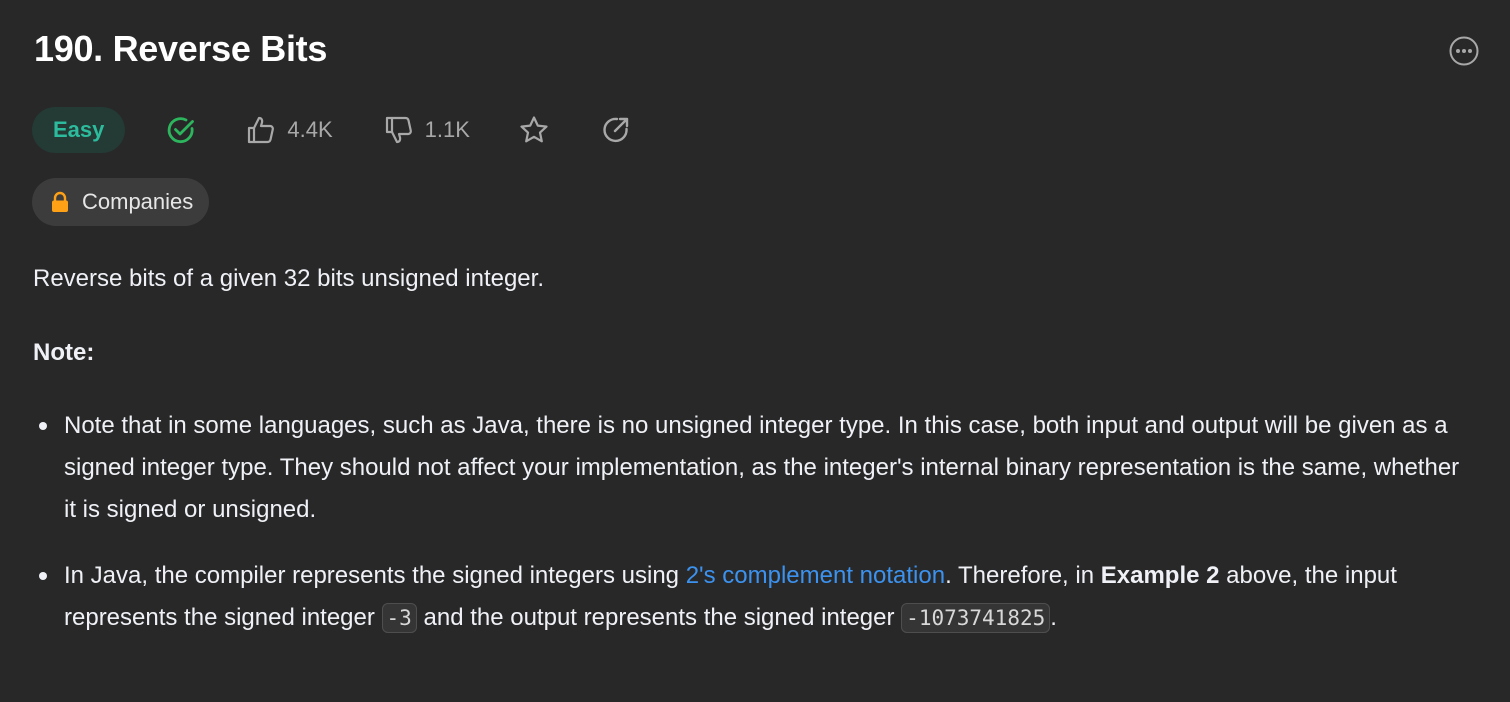 The image size is (1510, 702). What do you see at coordinates (447, 129) in the screenshot?
I see `dislike-count: 1.1K` at bounding box center [447, 129].